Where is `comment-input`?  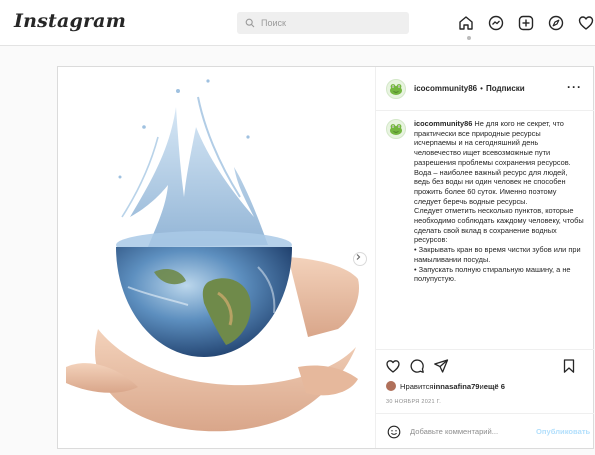
comment-input is located at coordinates (471, 431).